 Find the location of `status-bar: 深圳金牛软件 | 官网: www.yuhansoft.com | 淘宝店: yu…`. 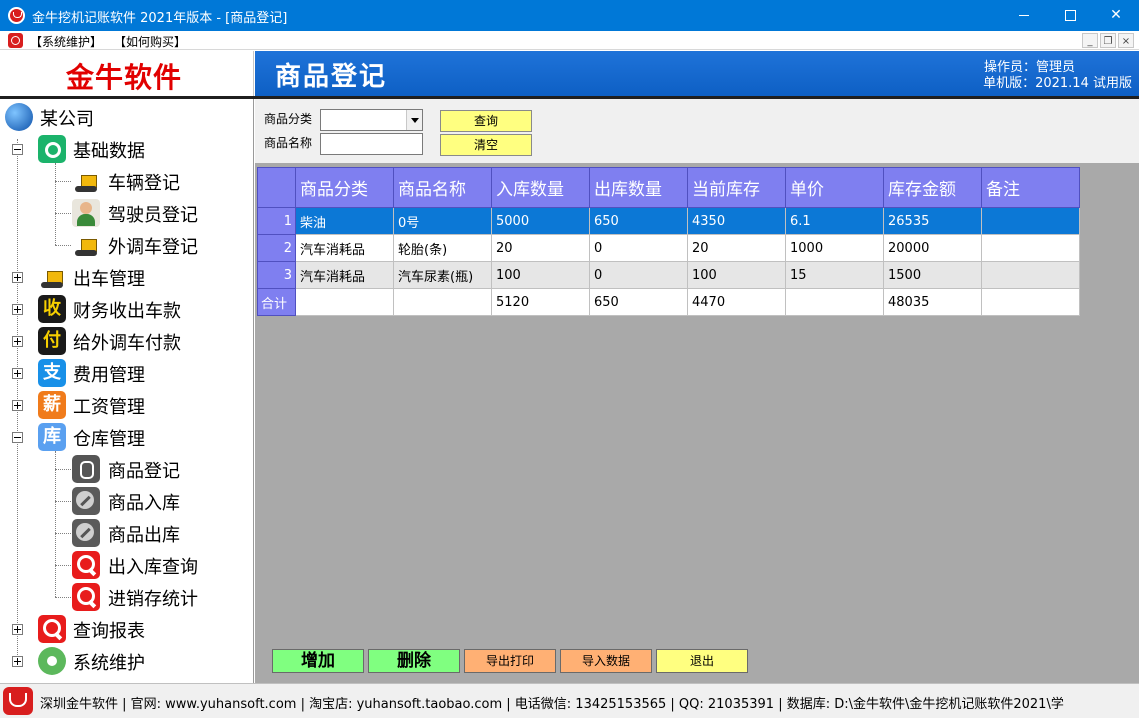

status-bar: 深圳金牛软件 | 官网: www.yuhansoft.com | 淘宝店: yu… is located at coordinates (569, 700).